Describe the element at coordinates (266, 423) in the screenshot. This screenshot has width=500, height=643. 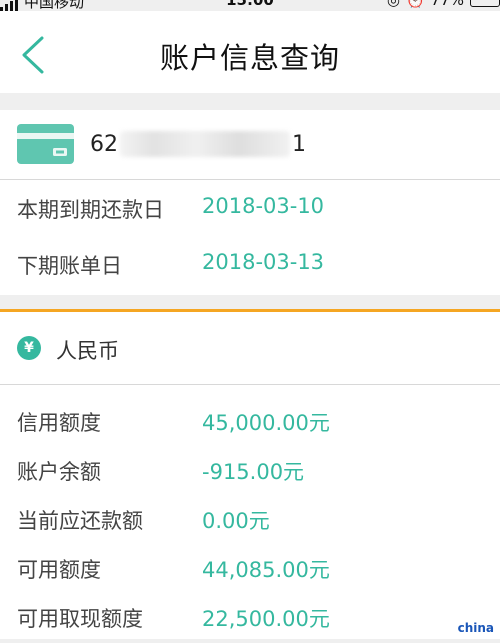
I see `credit-limit-value: 45,000.00元` at that location.